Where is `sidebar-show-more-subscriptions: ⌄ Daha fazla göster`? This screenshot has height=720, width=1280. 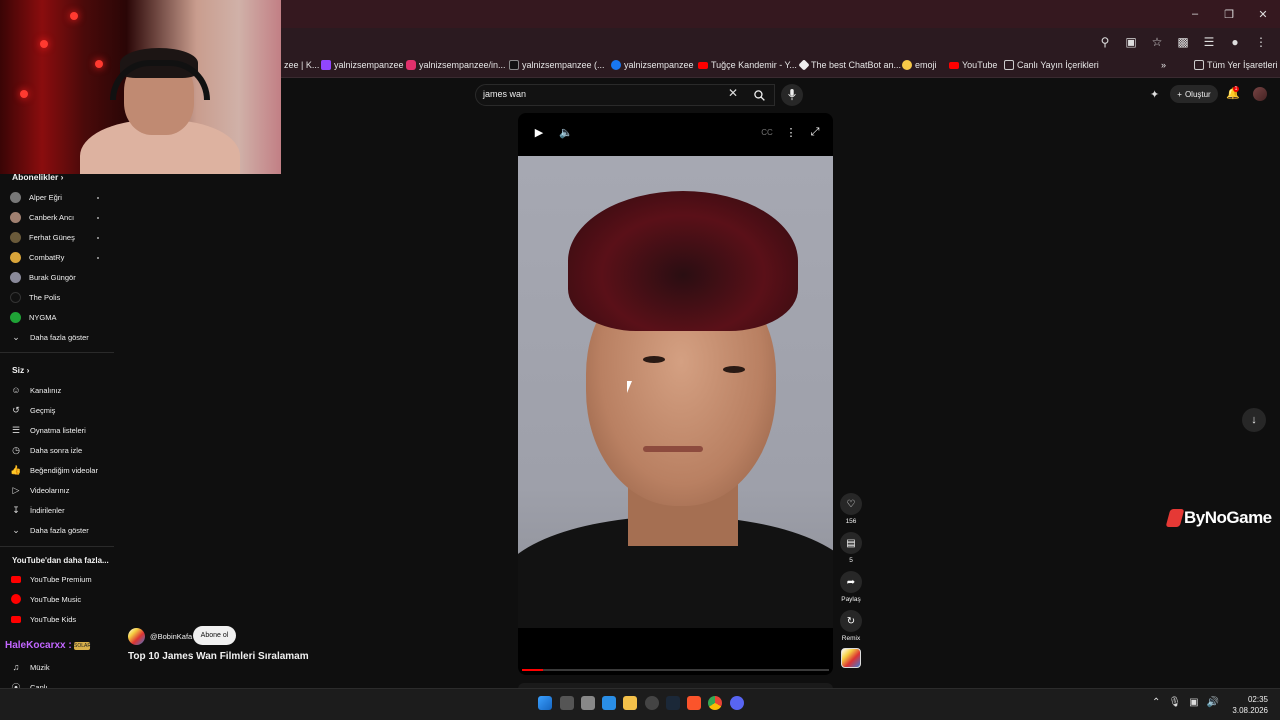
sidebar-show-more-subscriptions: ⌄ Daha fazla göster is located at coordinates (60, 337).